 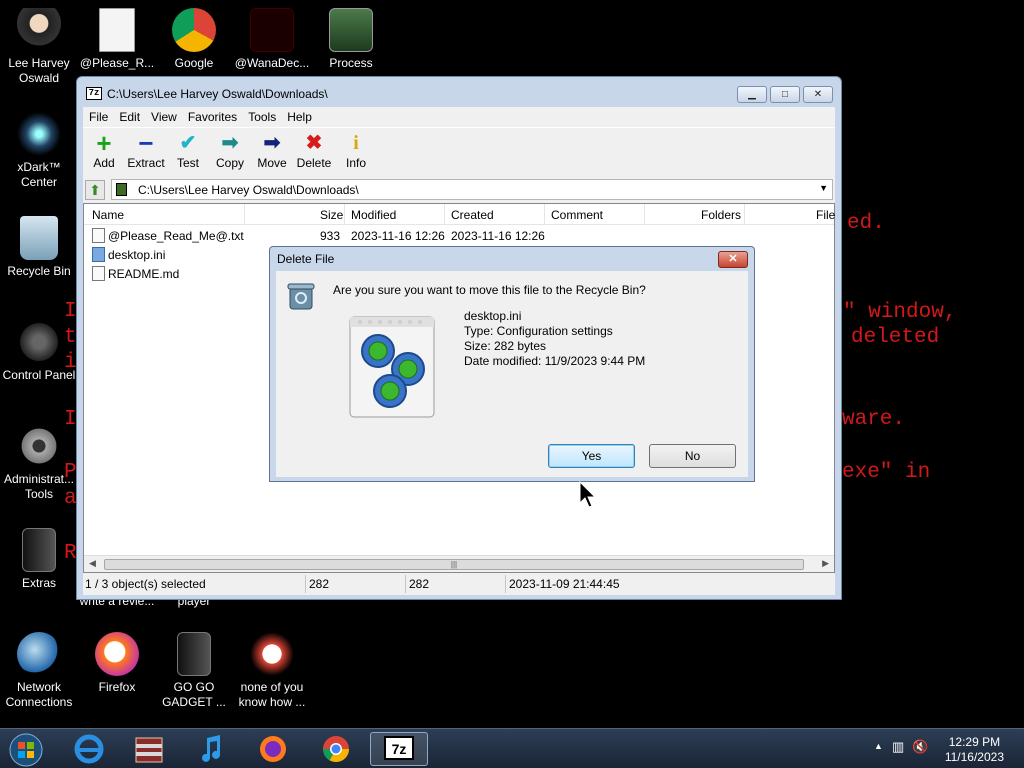 I want to click on desktop-icon-control-panel: Control Panel, so click(x=39, y=351).